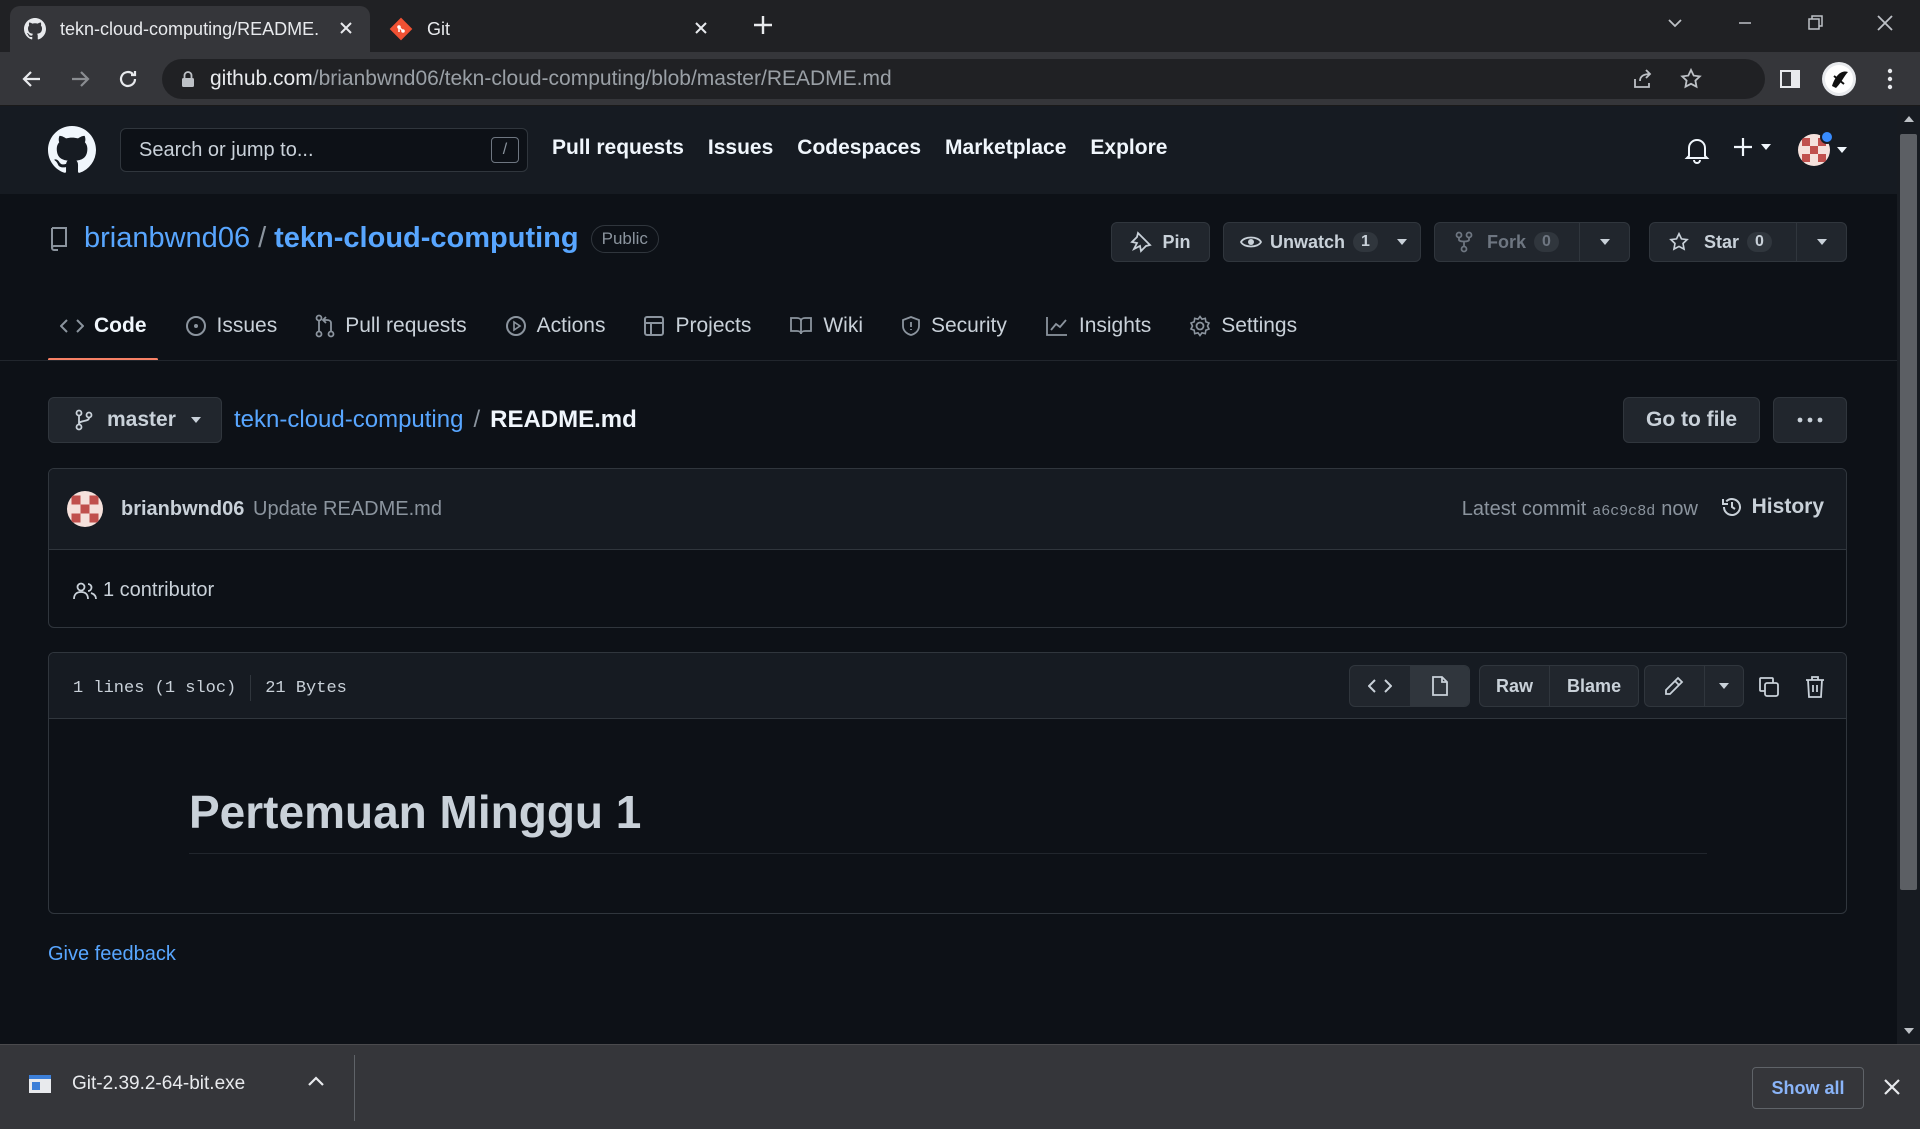  I want to click on tab-wiki: Wiki, so click(826, 326).